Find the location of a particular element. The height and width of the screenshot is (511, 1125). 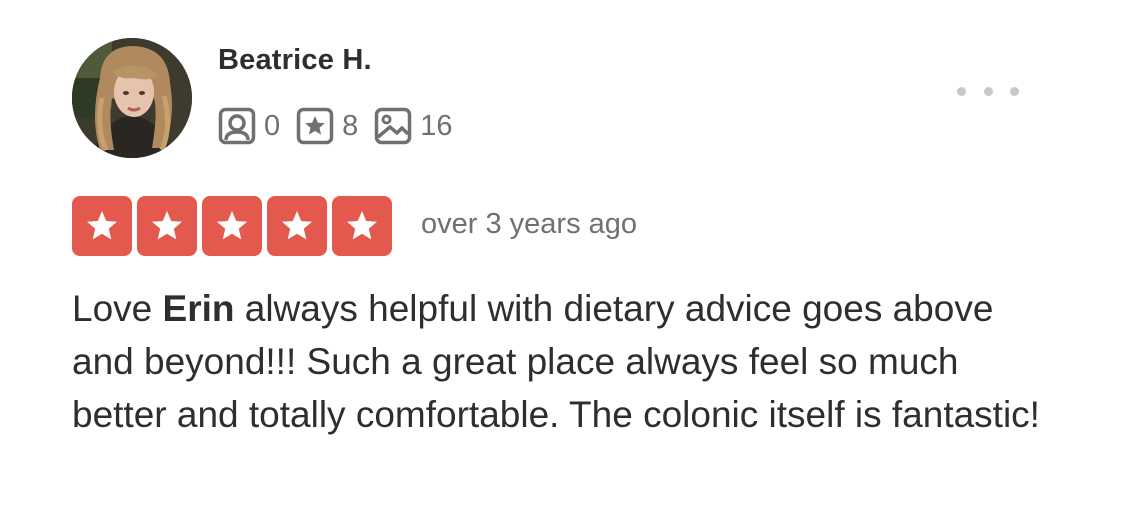

reviews-count: 8 is located at coordinates (350, 125).